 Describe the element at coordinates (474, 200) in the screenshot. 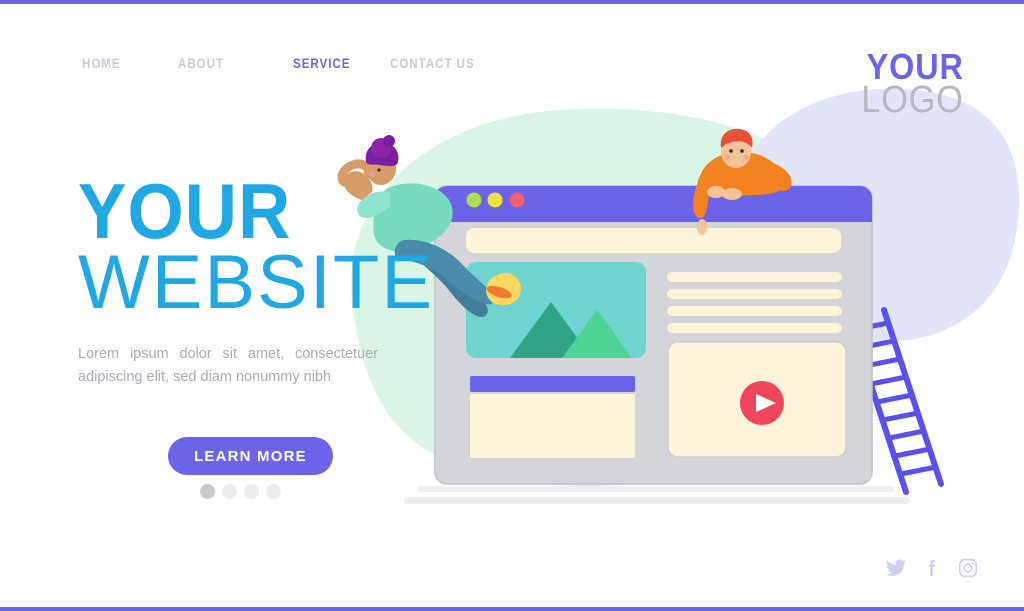

I see `window-dot-green` at that location.